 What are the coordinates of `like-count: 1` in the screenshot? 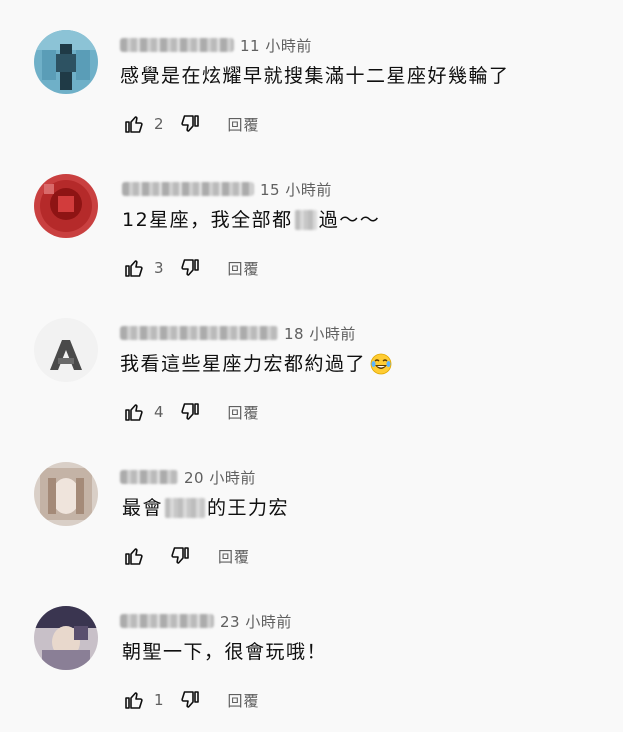 It's located at (159, 700).